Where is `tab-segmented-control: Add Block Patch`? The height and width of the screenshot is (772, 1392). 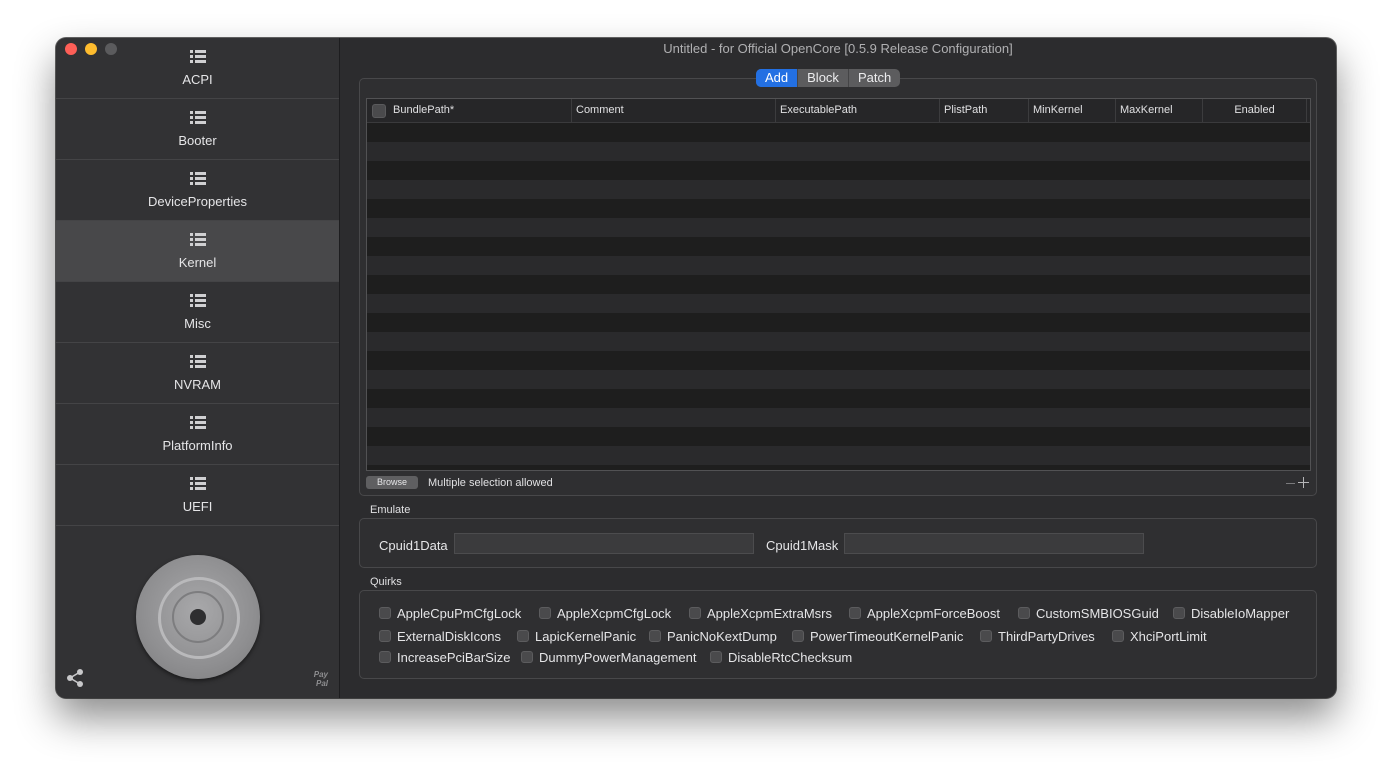
tab-segmented-control: Add Block Patch is located at coordinates (828, 78).